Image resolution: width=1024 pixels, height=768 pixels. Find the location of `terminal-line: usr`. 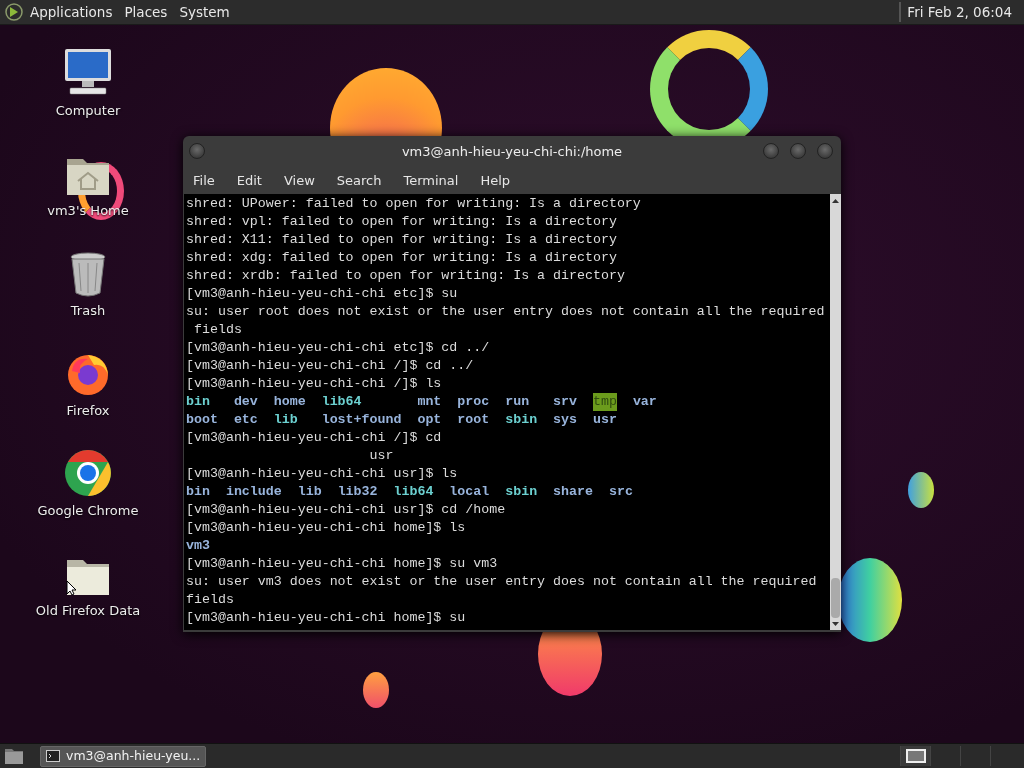

terminal-line: usr is located at coordinates (381, 456).